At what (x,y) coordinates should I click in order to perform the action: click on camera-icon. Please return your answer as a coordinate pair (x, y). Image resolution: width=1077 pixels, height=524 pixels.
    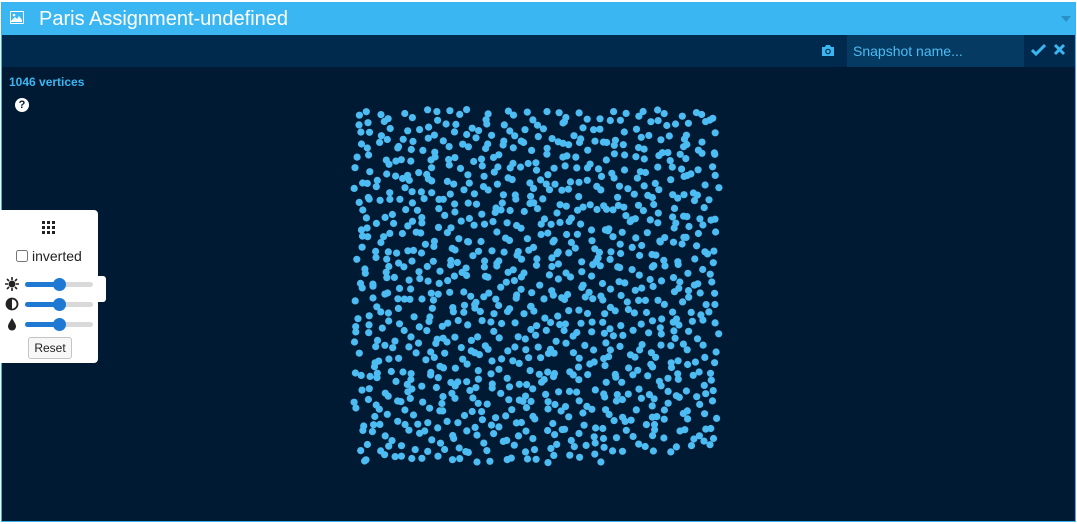
    Looking at the image, I should click on (828, 50).